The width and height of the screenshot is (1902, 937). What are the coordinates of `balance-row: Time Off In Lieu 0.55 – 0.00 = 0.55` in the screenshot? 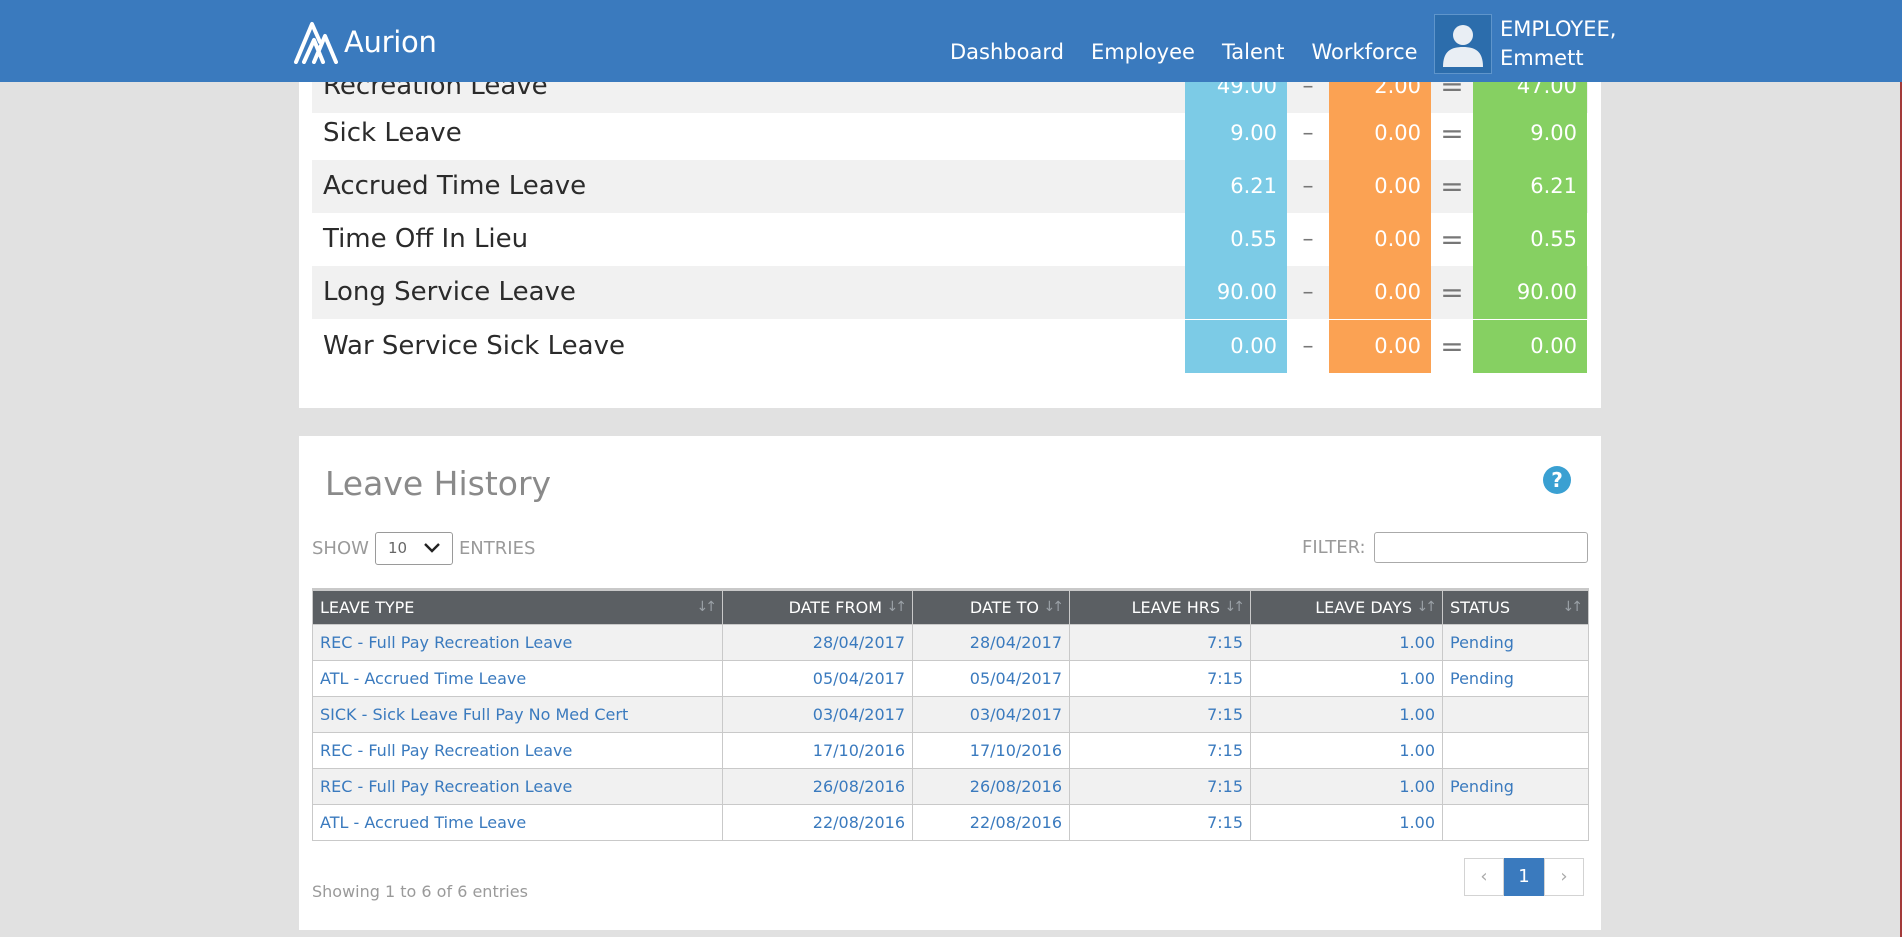 It's located at (950, 239).